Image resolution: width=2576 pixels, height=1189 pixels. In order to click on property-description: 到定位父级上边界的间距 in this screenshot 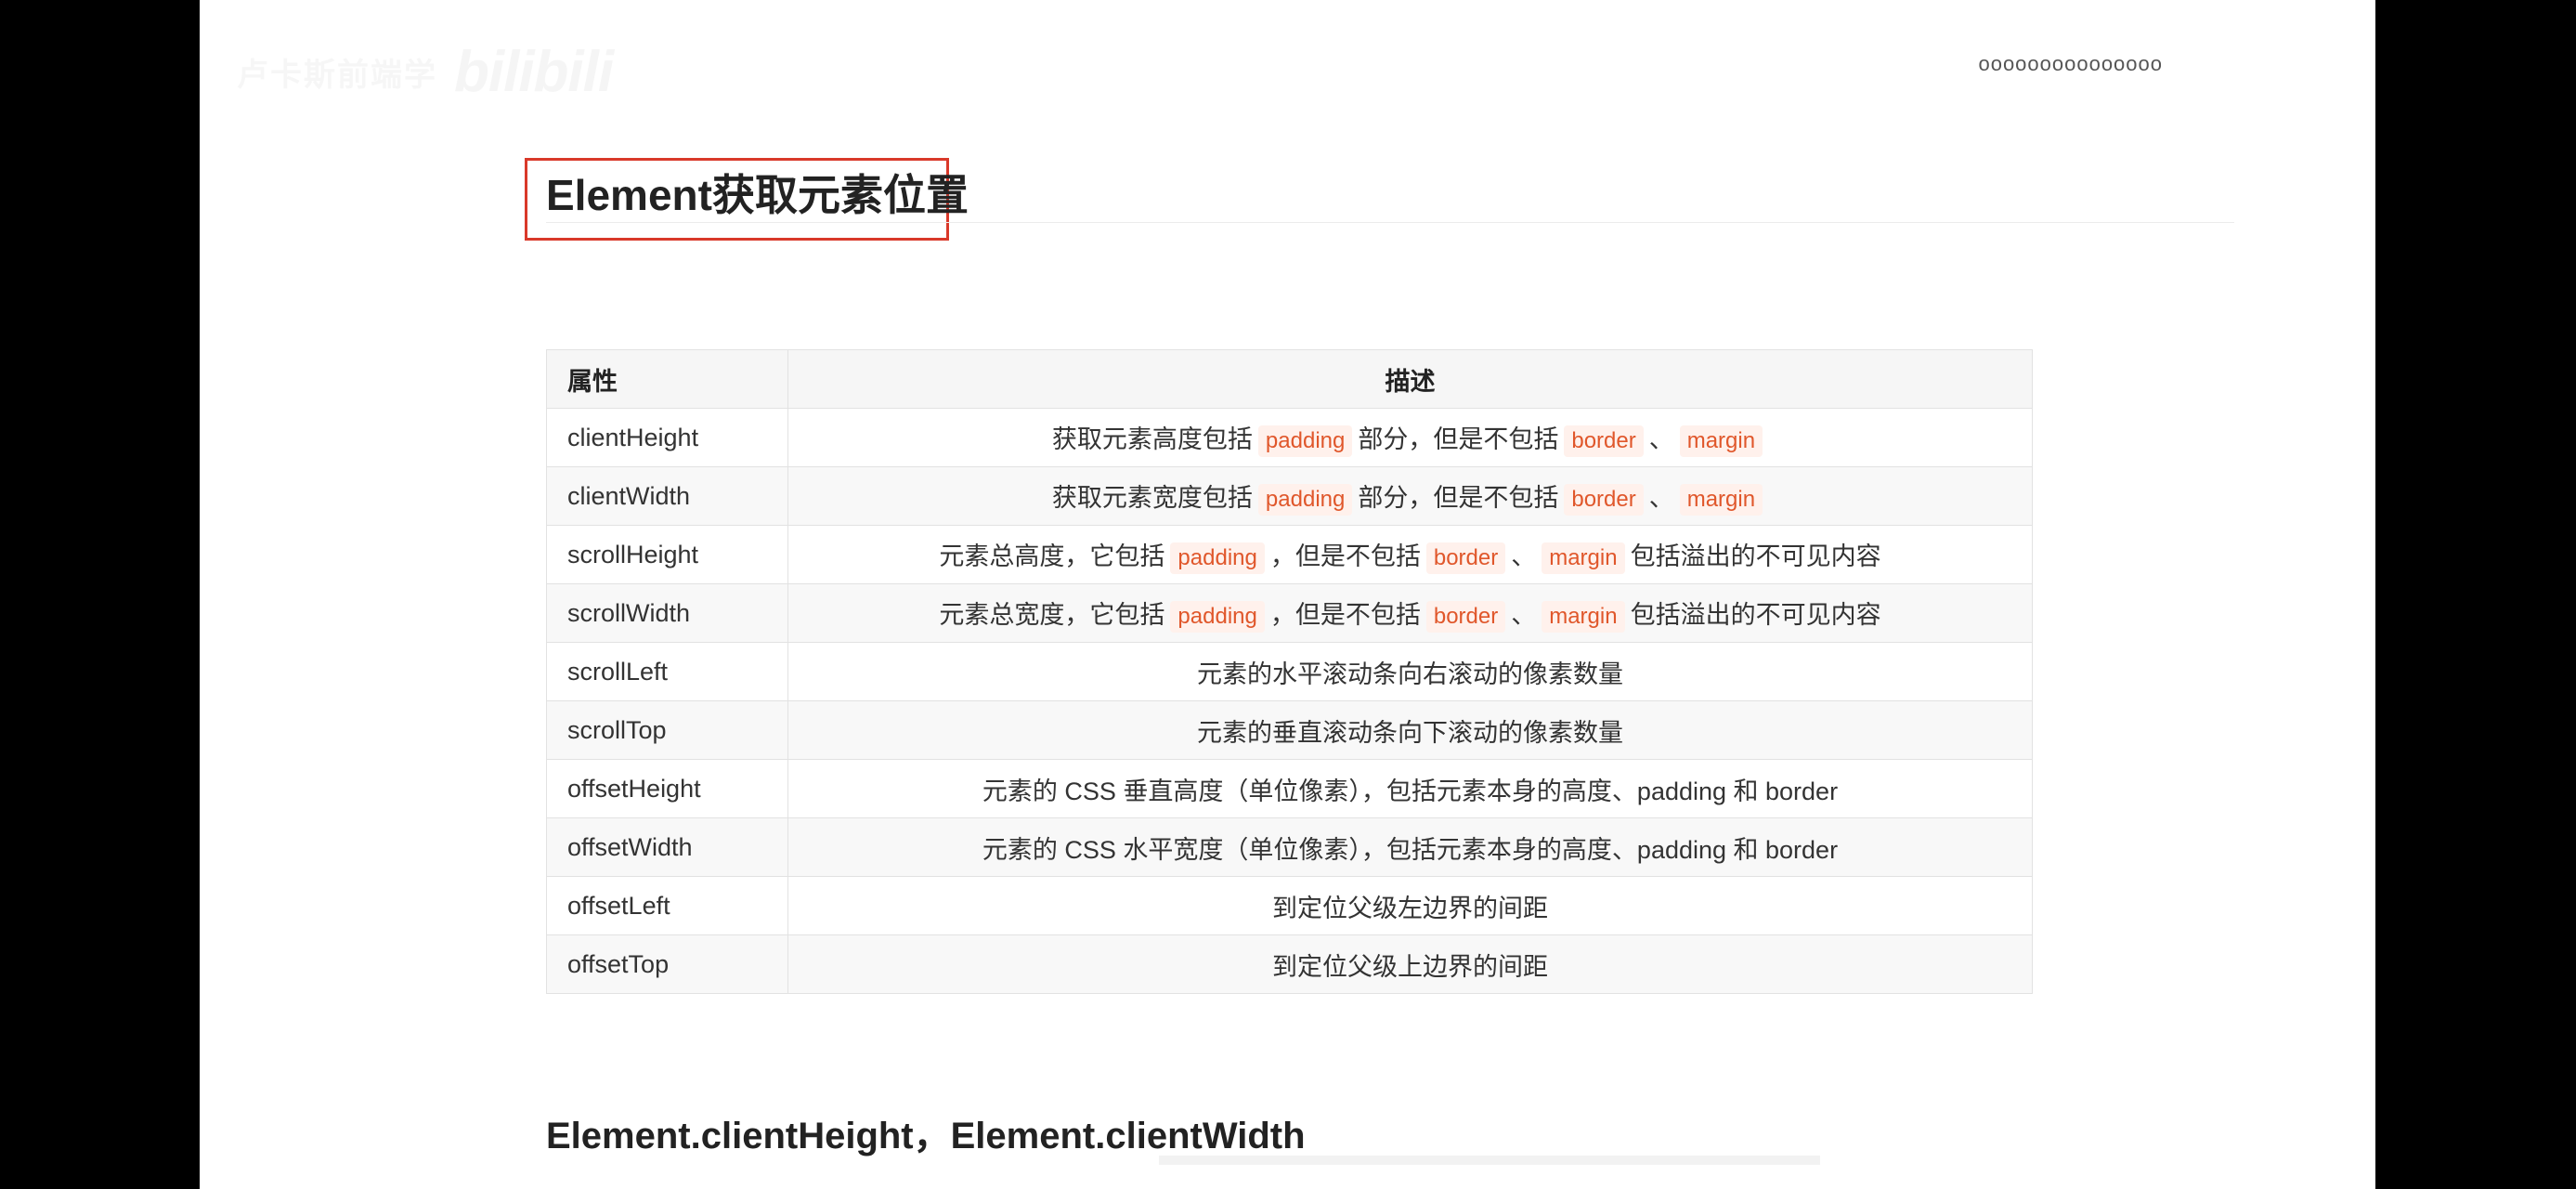, I will do `click(1410, 964)`.